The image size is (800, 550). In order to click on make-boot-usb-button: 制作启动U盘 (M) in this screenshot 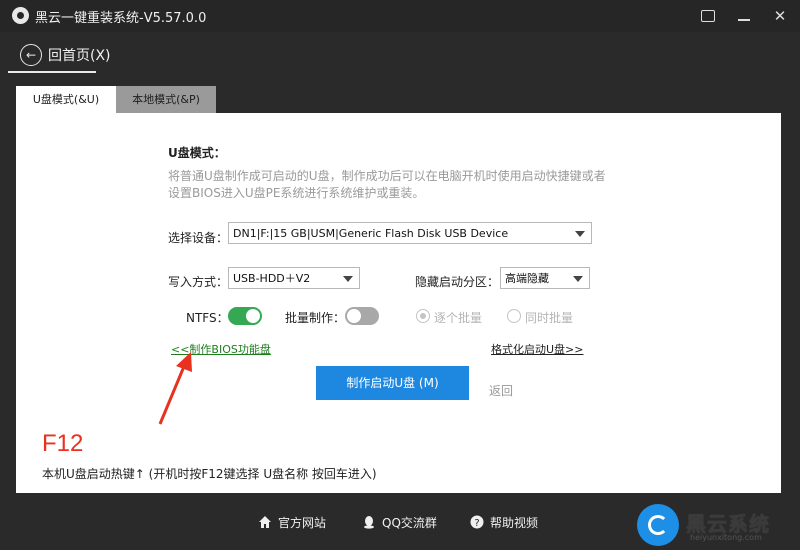, I will do `click(392, 383)`.